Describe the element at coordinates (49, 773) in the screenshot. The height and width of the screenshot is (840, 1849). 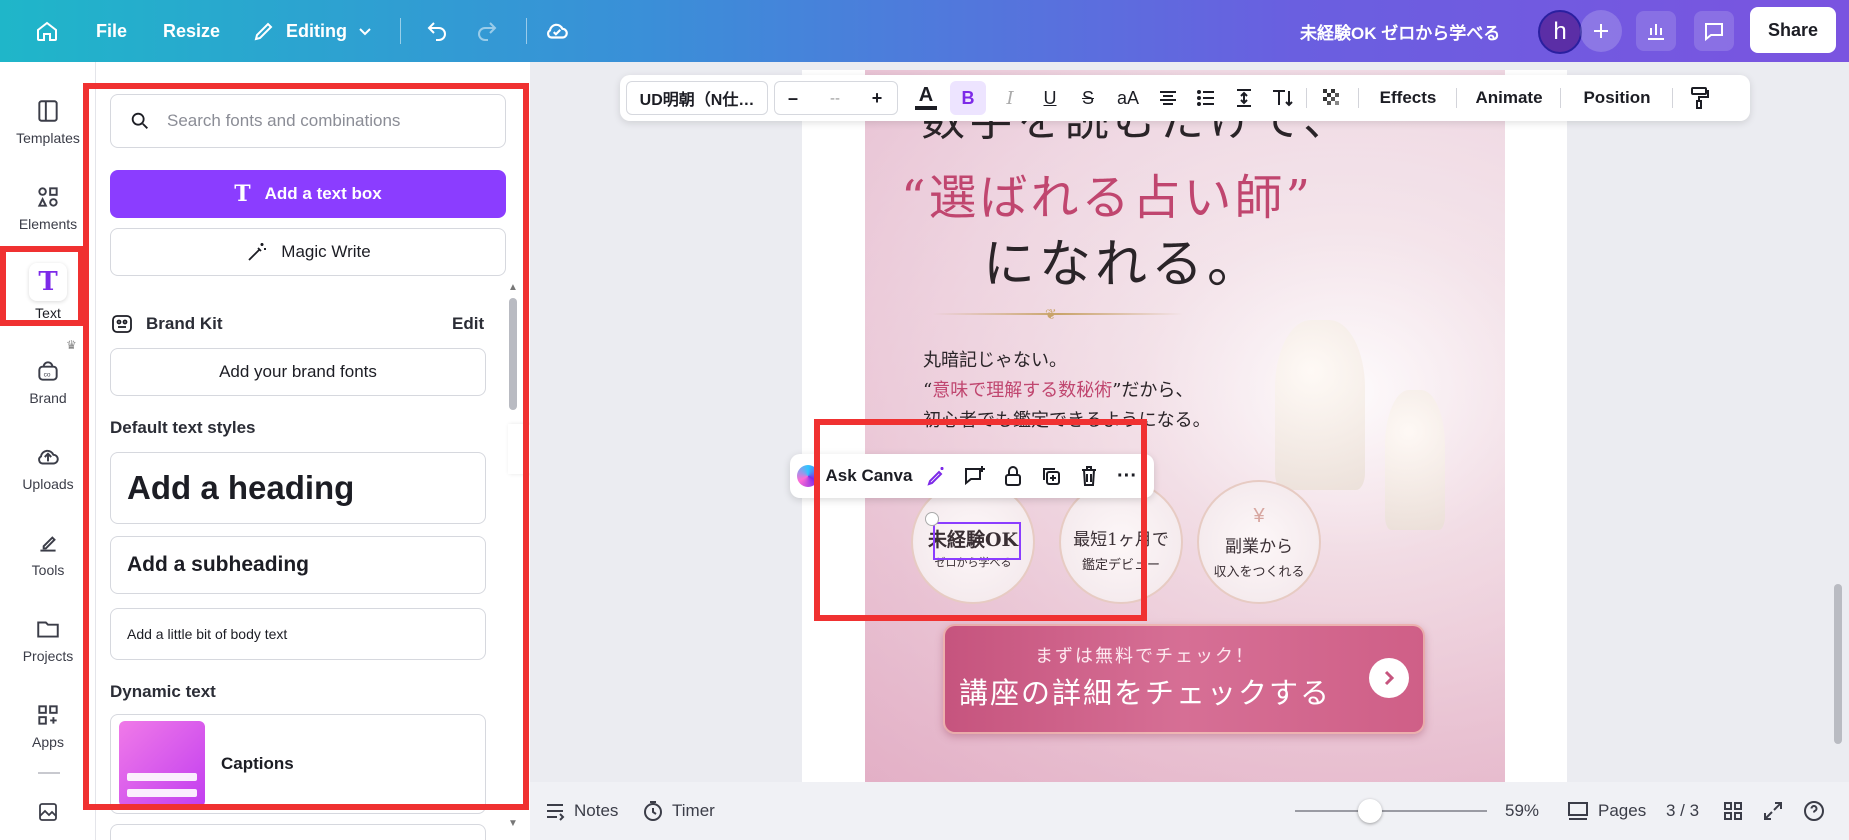
I see `rail-divider` at that location.